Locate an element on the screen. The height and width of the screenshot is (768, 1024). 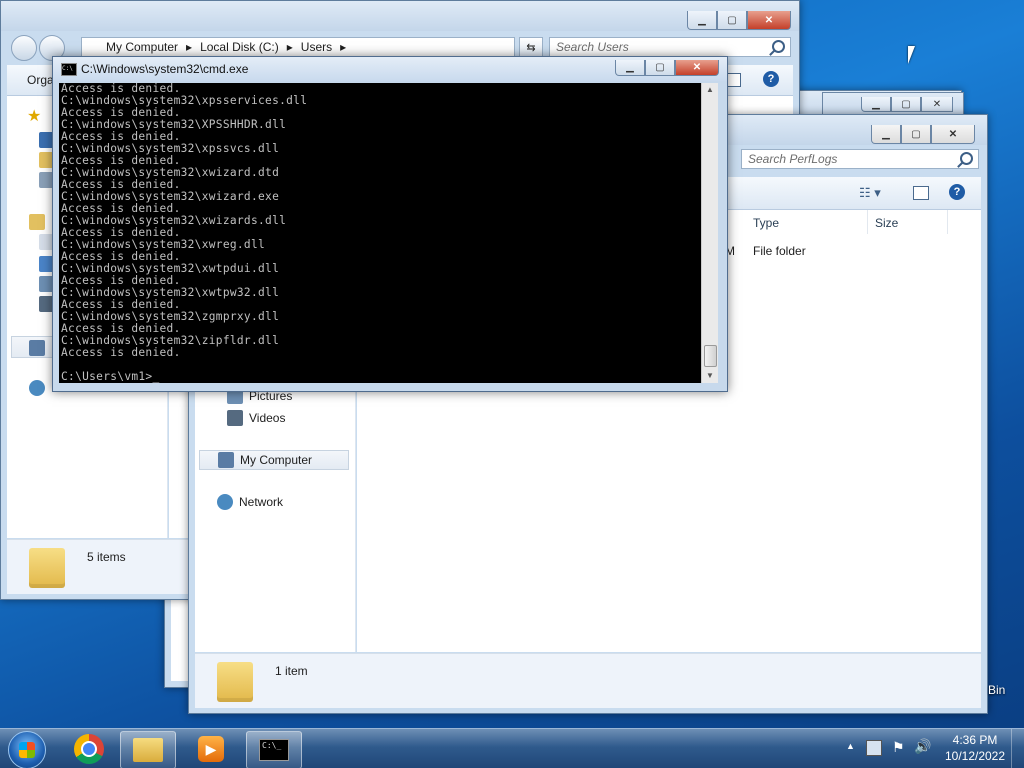
cmd-taskbar-icon: C:\_ is located at coordinates (274, 750).